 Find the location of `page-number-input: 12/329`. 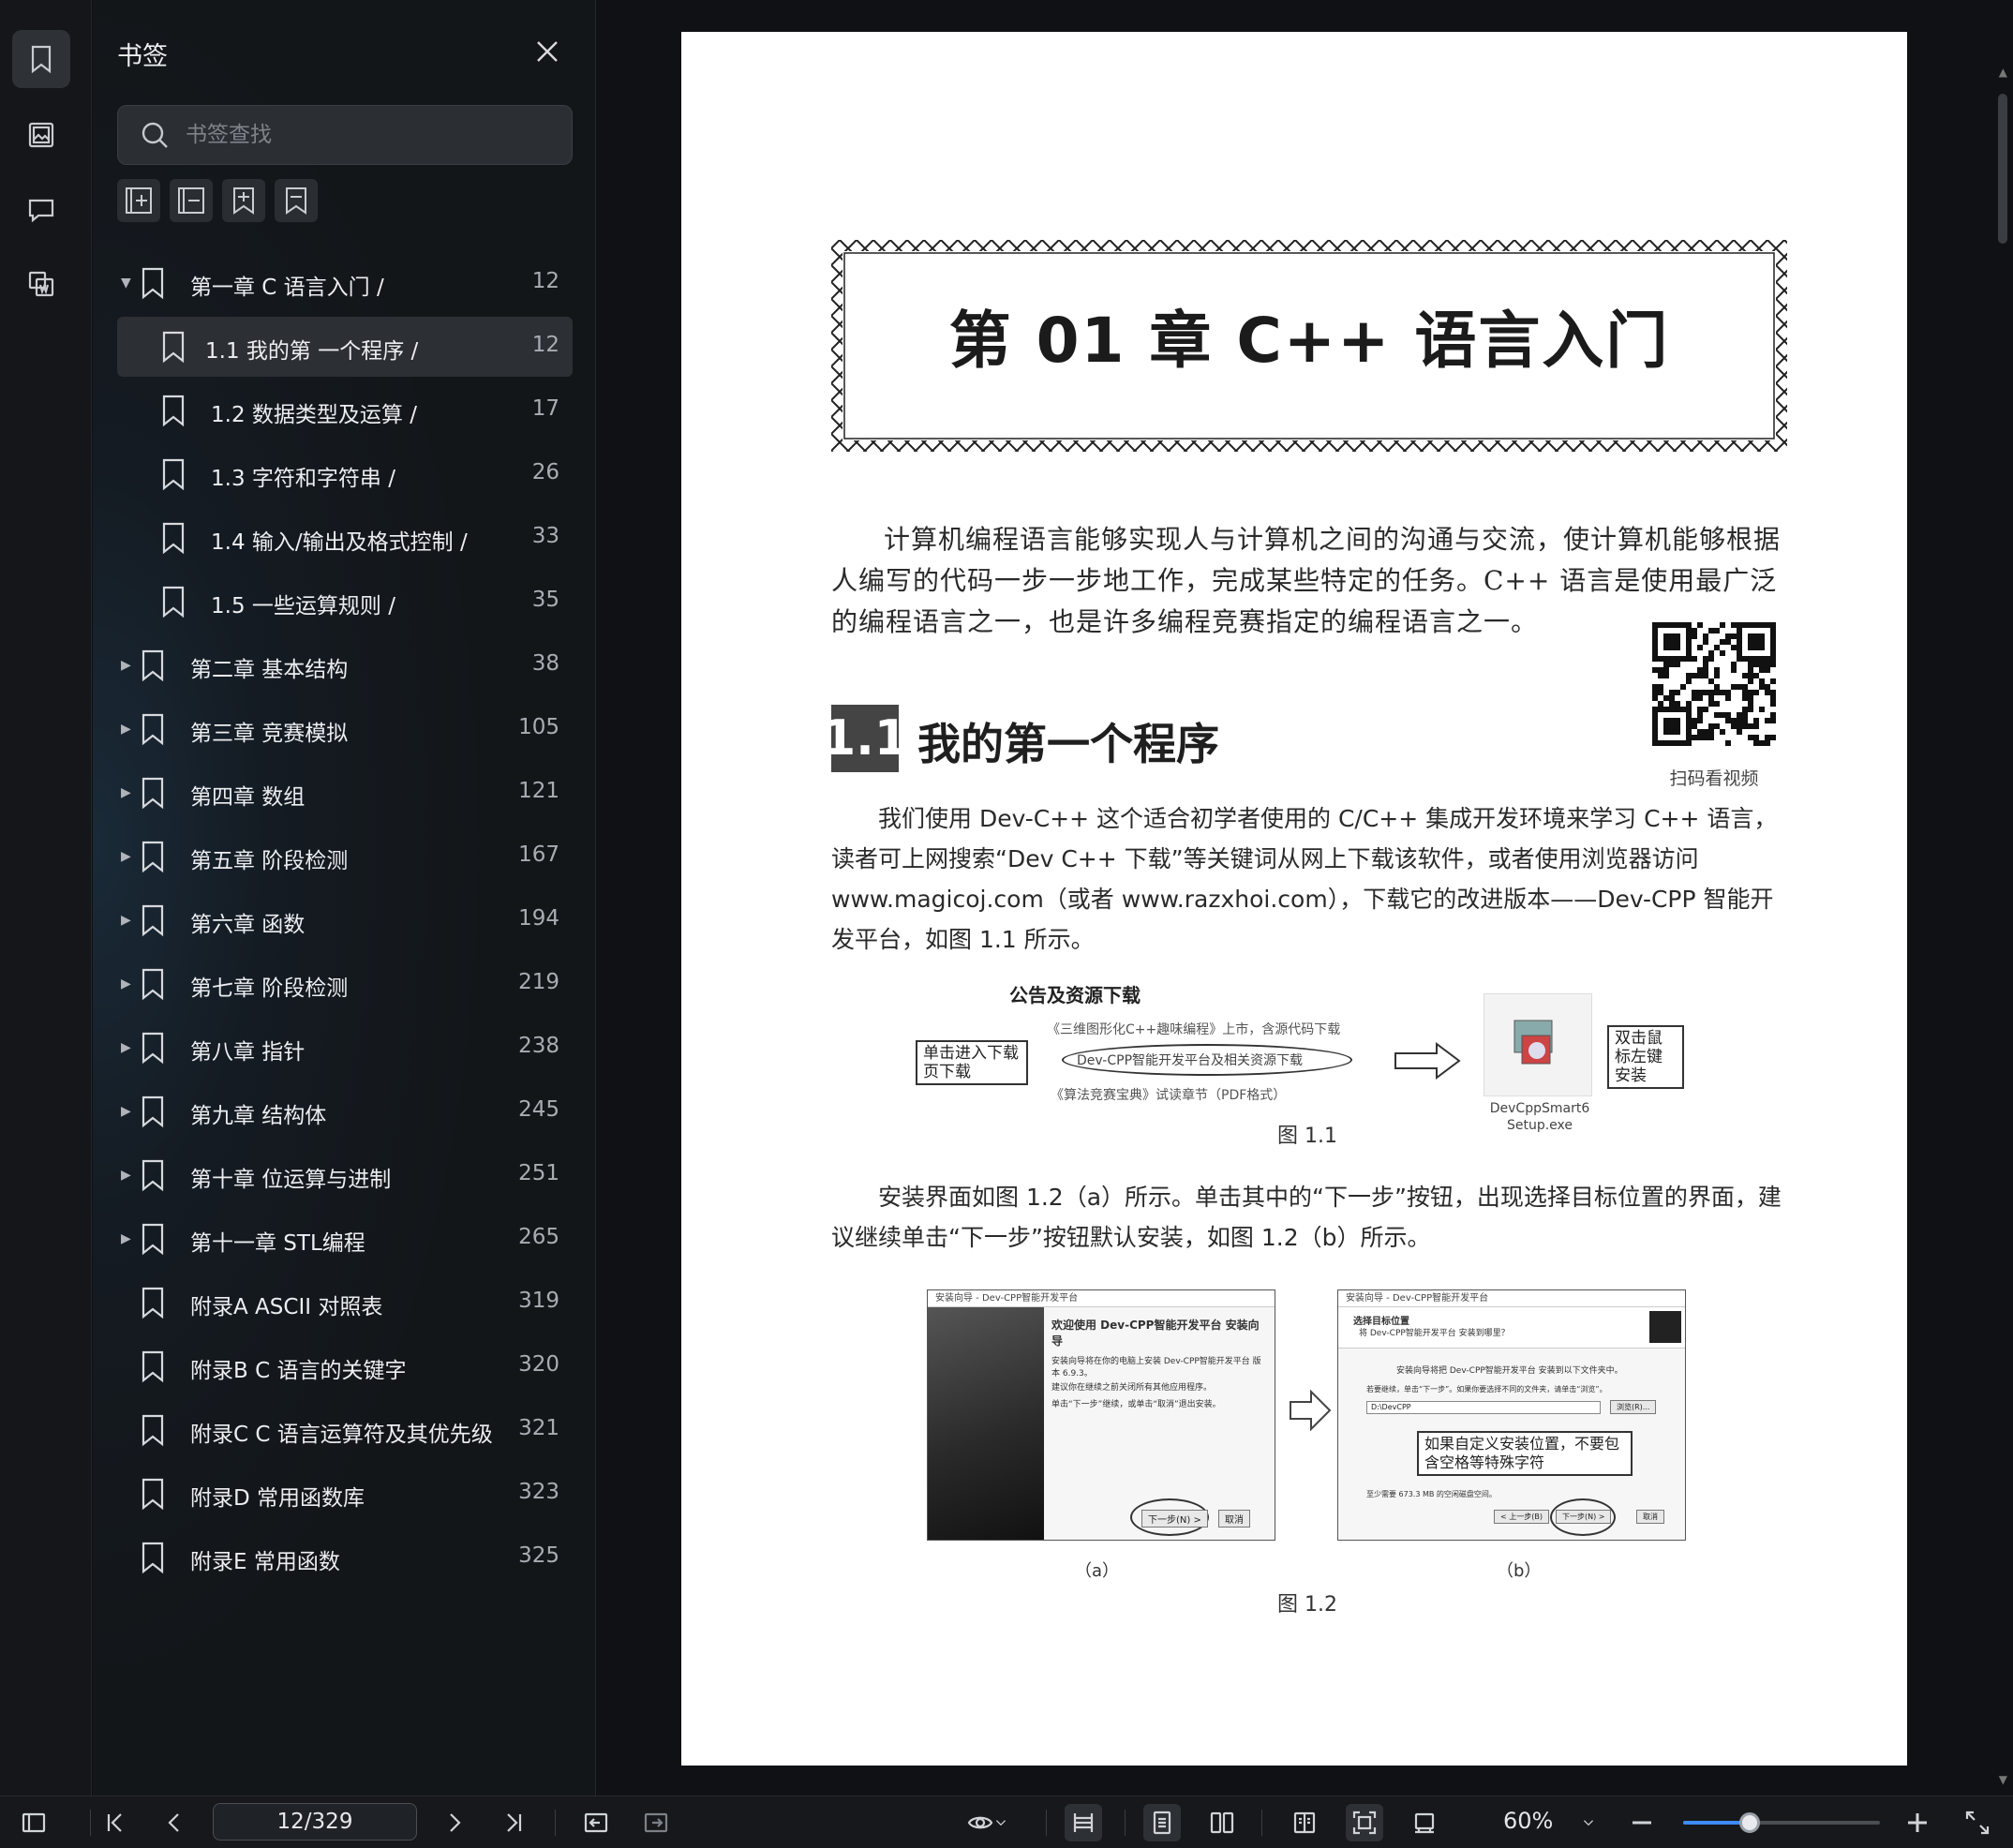

page-number-input: 12/329 is located at coordinates (315, 1822).